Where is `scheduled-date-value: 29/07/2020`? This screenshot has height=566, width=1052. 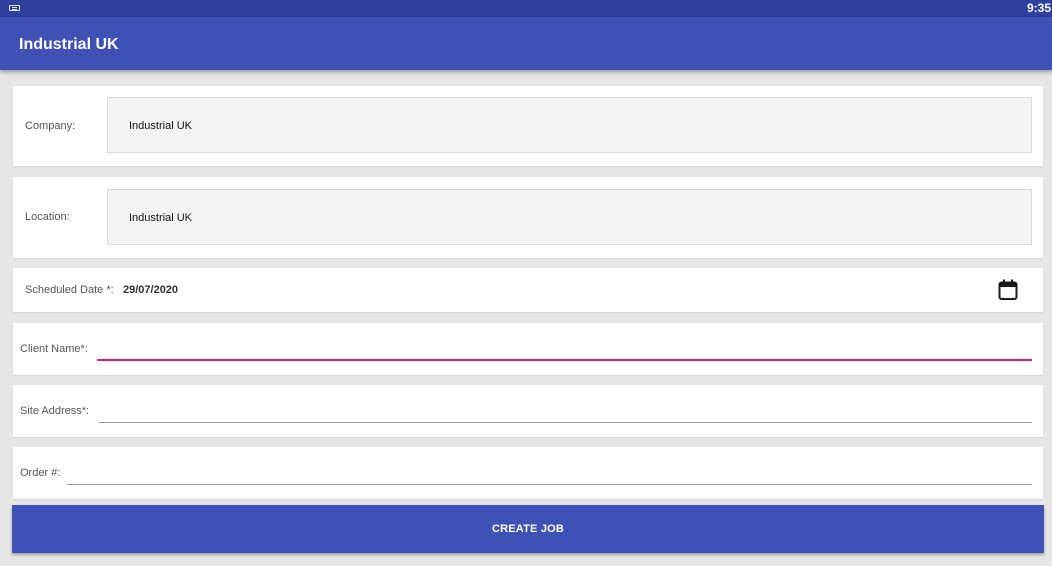
scheduled-date-value: 29/07/2020 is located at coordinates (150, 290).